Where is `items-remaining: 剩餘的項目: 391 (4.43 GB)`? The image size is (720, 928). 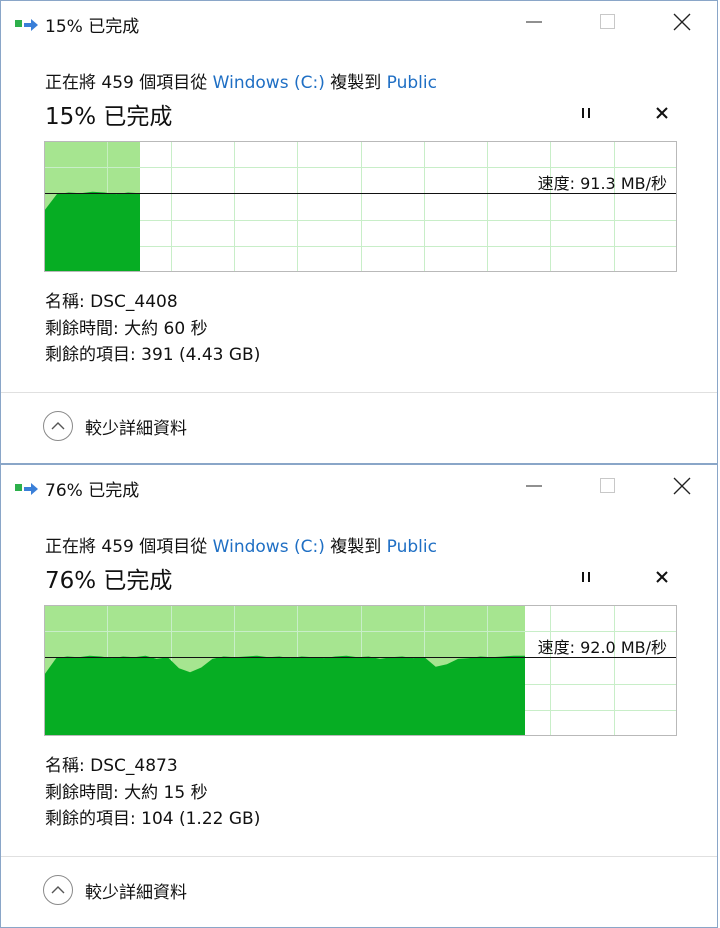
items-remaining: 剩餘的項目: 391 (4.43 GB) is located at coordinates (153, 355).